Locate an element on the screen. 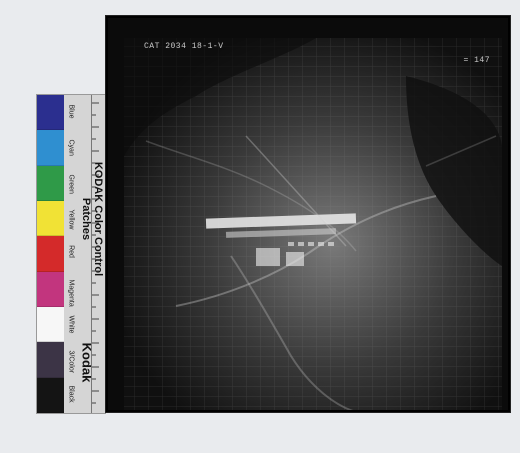 Image resolution: width=520 pixels, height=453 pixels. ruler-ticks is located at coordinates (95, 253).